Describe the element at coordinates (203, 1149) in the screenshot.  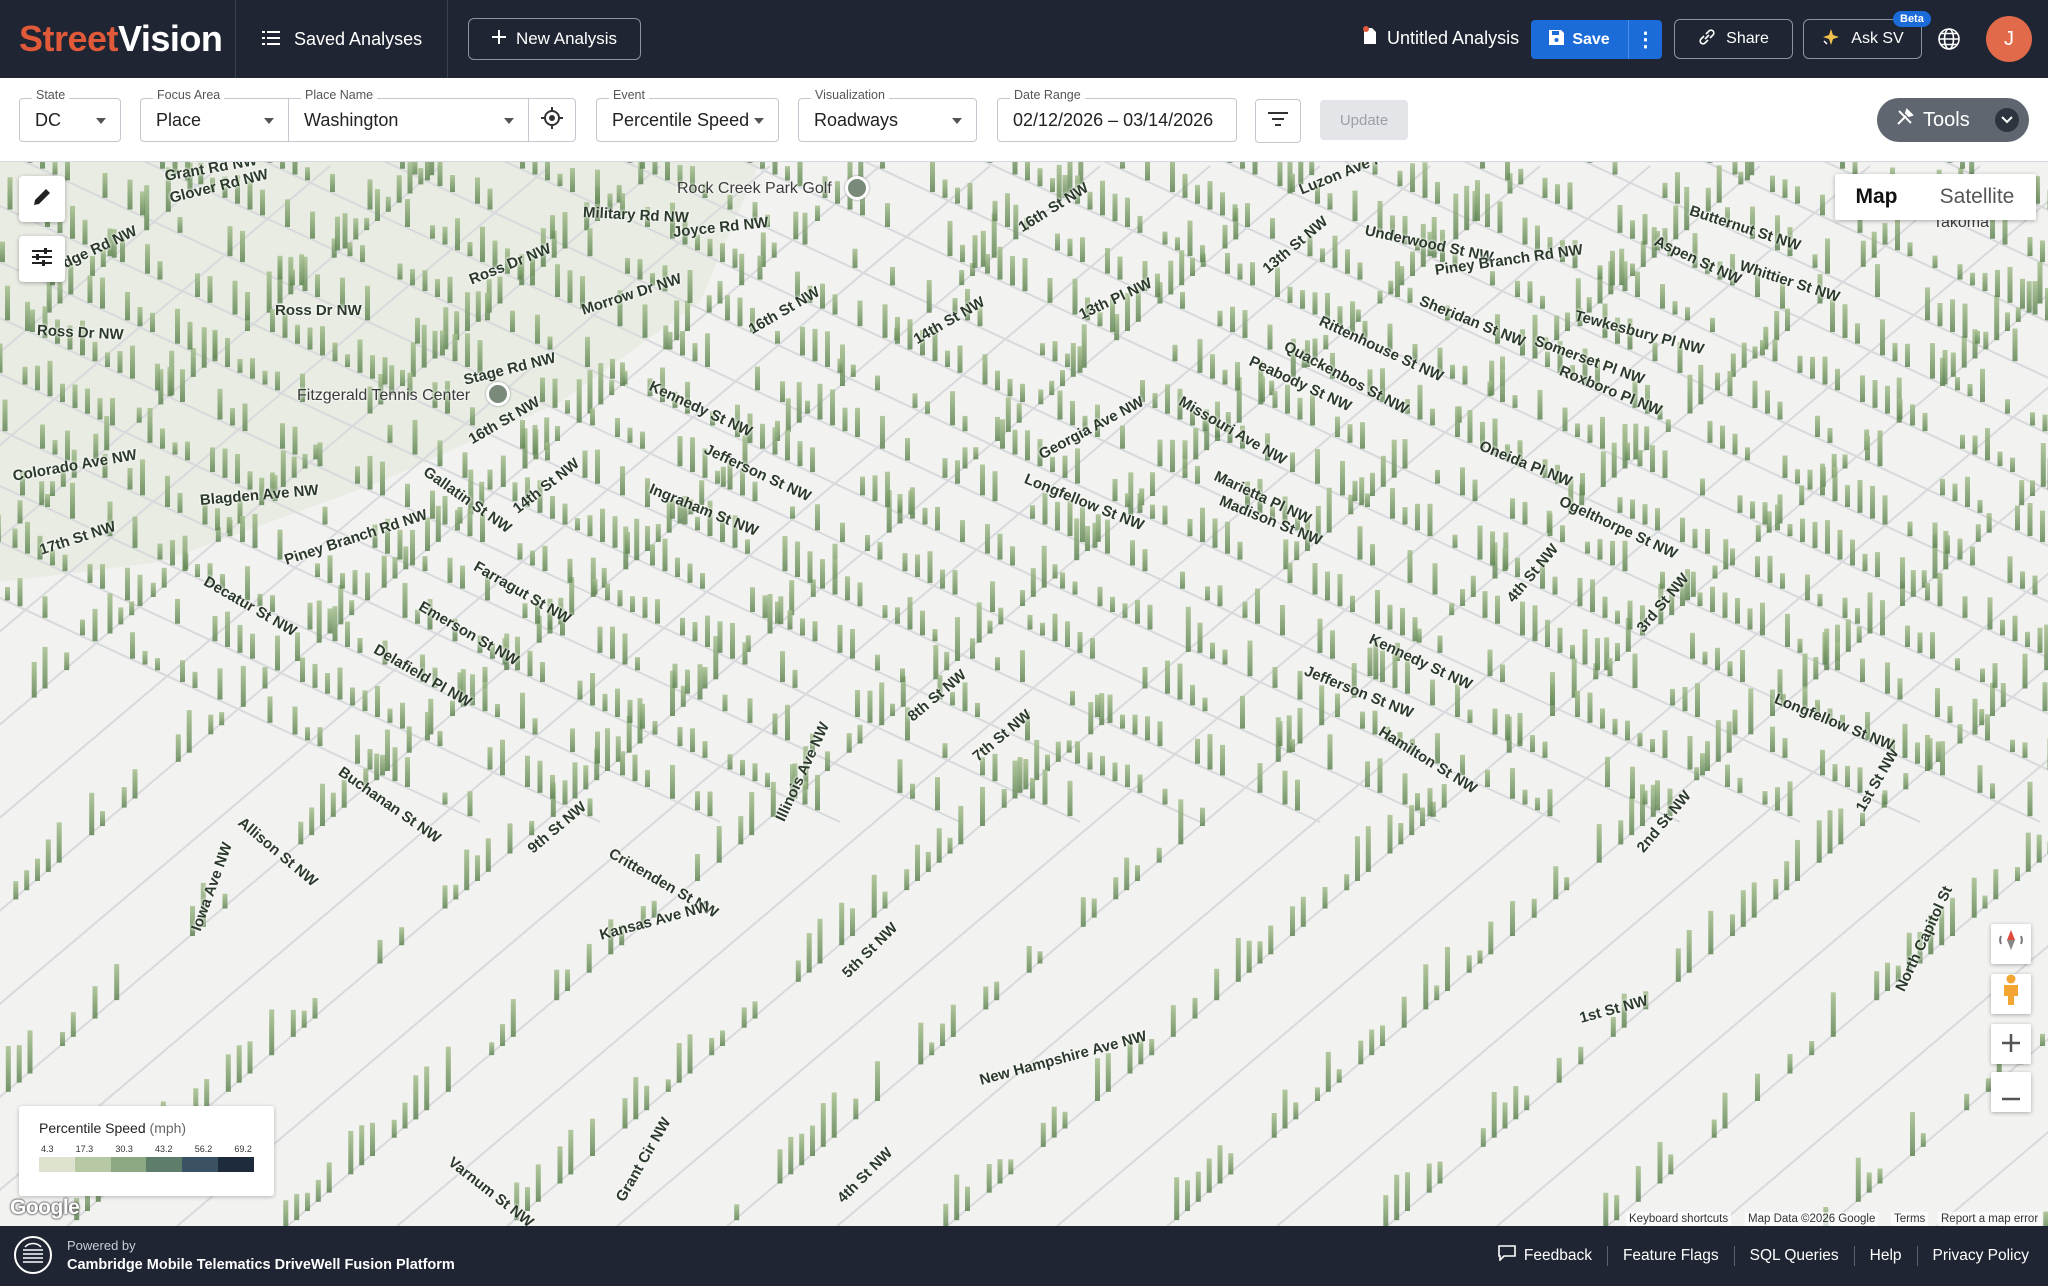
I see `legend-tick: 56.2` at that location.